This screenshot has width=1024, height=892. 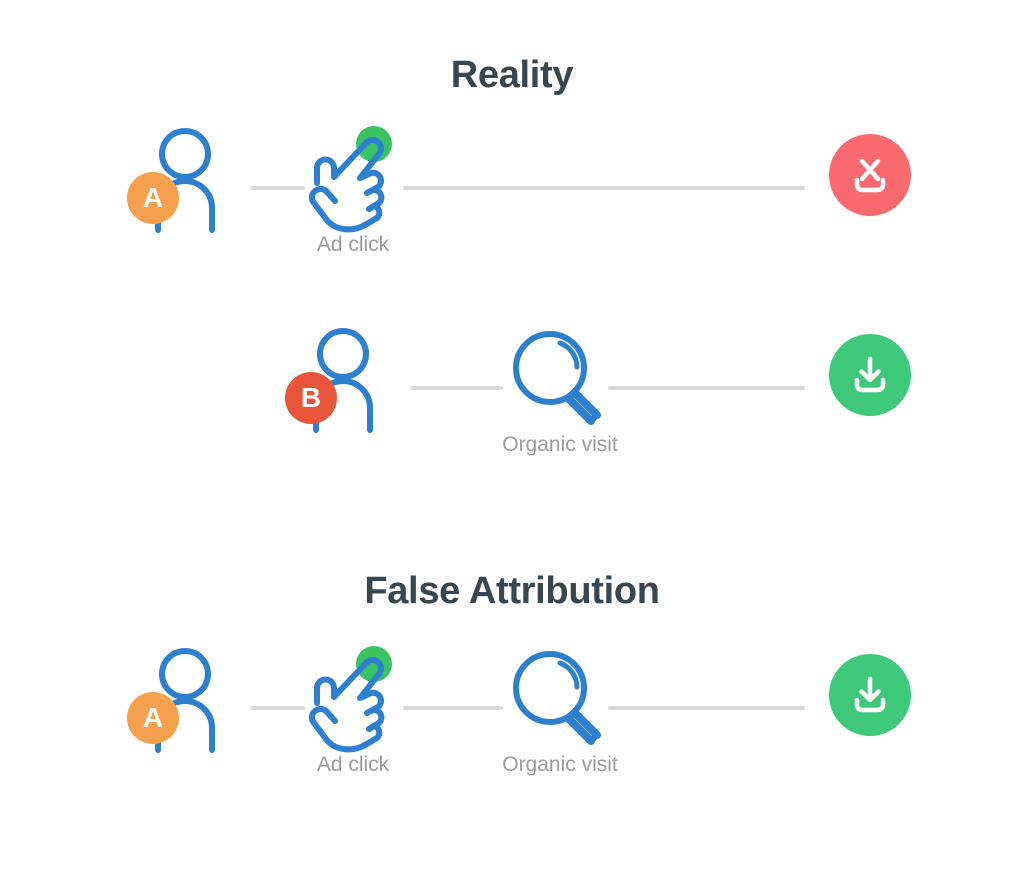 I want to click on download-failed-badge, so click(x=870, y=175).